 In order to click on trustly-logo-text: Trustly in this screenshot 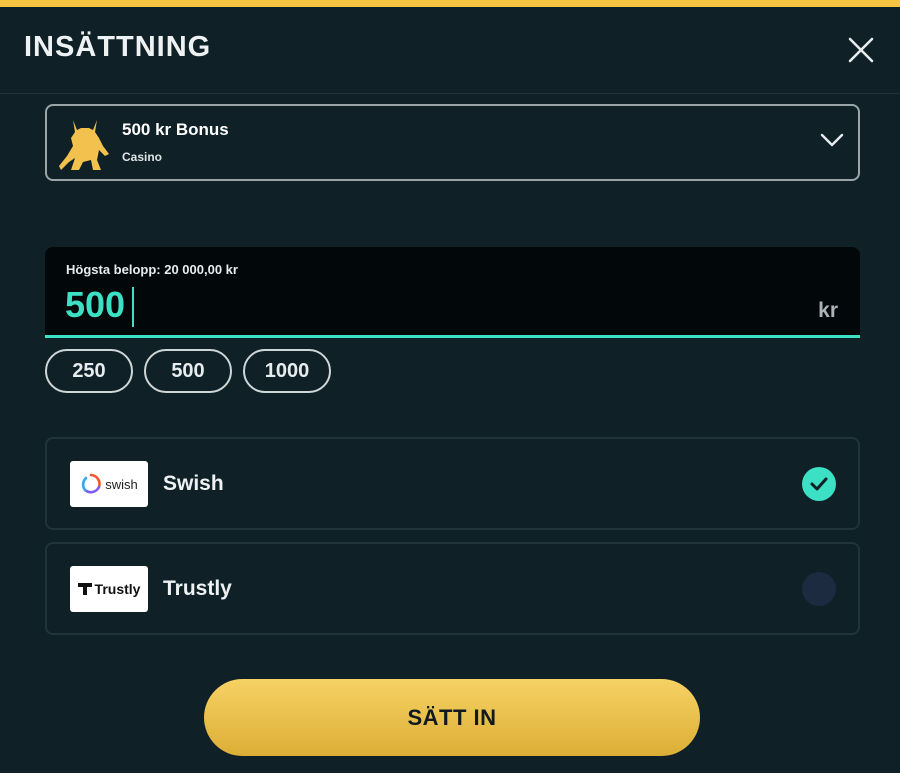, I will do `click(117, 589)`.